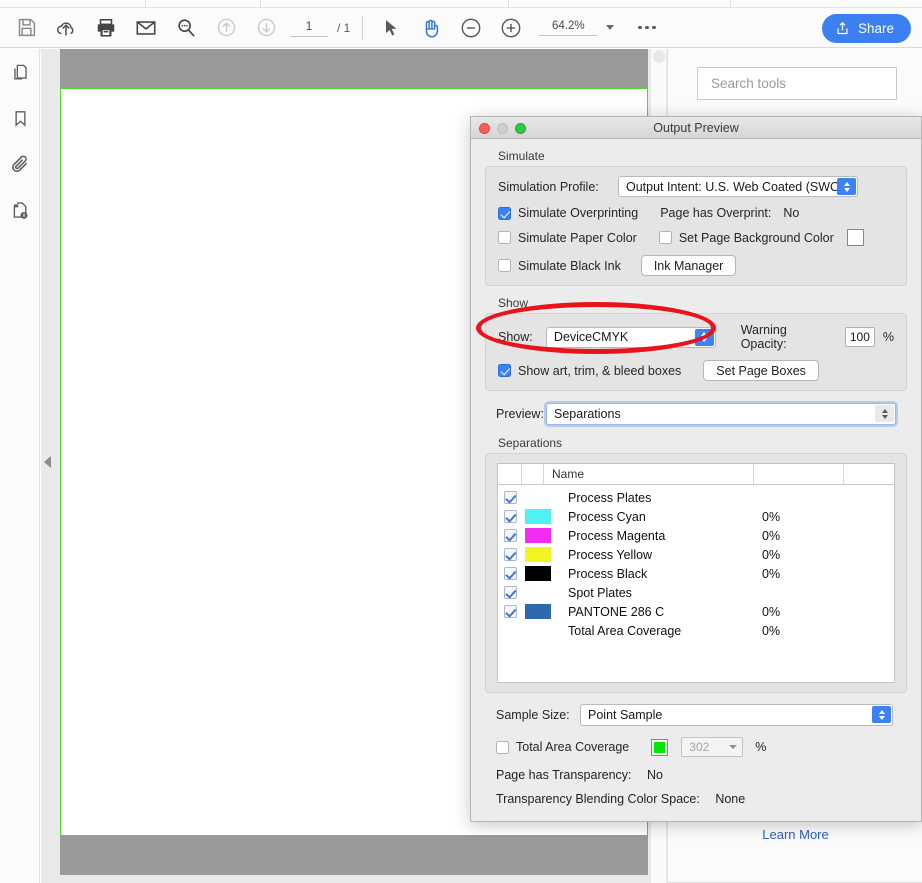 This screenshot has width=922, height=883. I want to click on simulate-black-ink-label: Simulate Black Ink, so click(569, 265).